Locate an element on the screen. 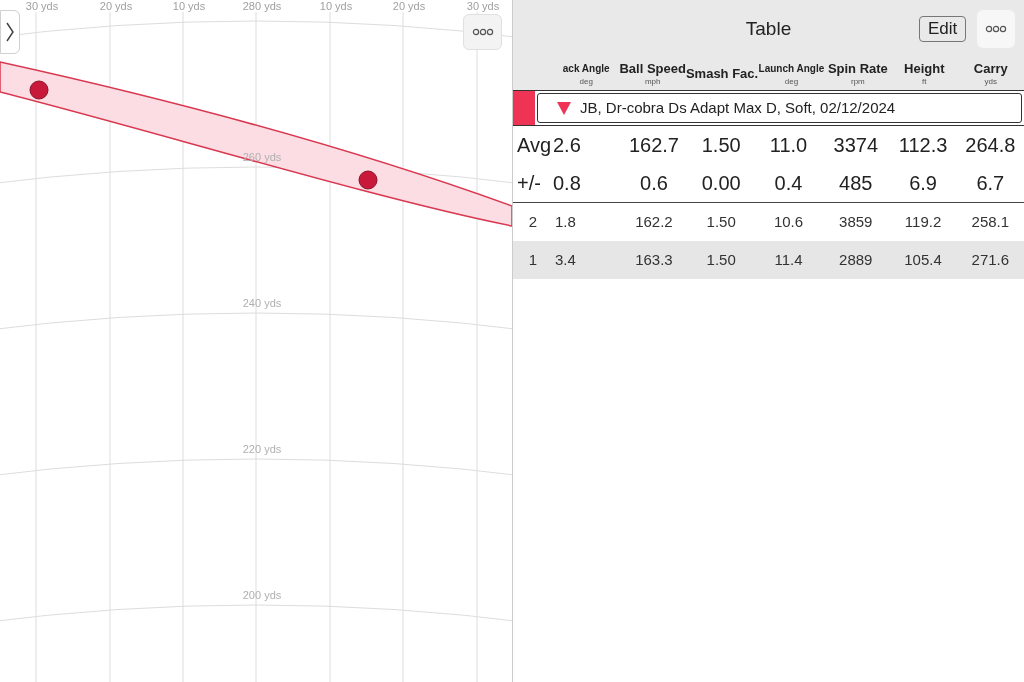 This screenshot has width=1024, height=682. axis-label: 200 yds is located at coordinates (262, 595).